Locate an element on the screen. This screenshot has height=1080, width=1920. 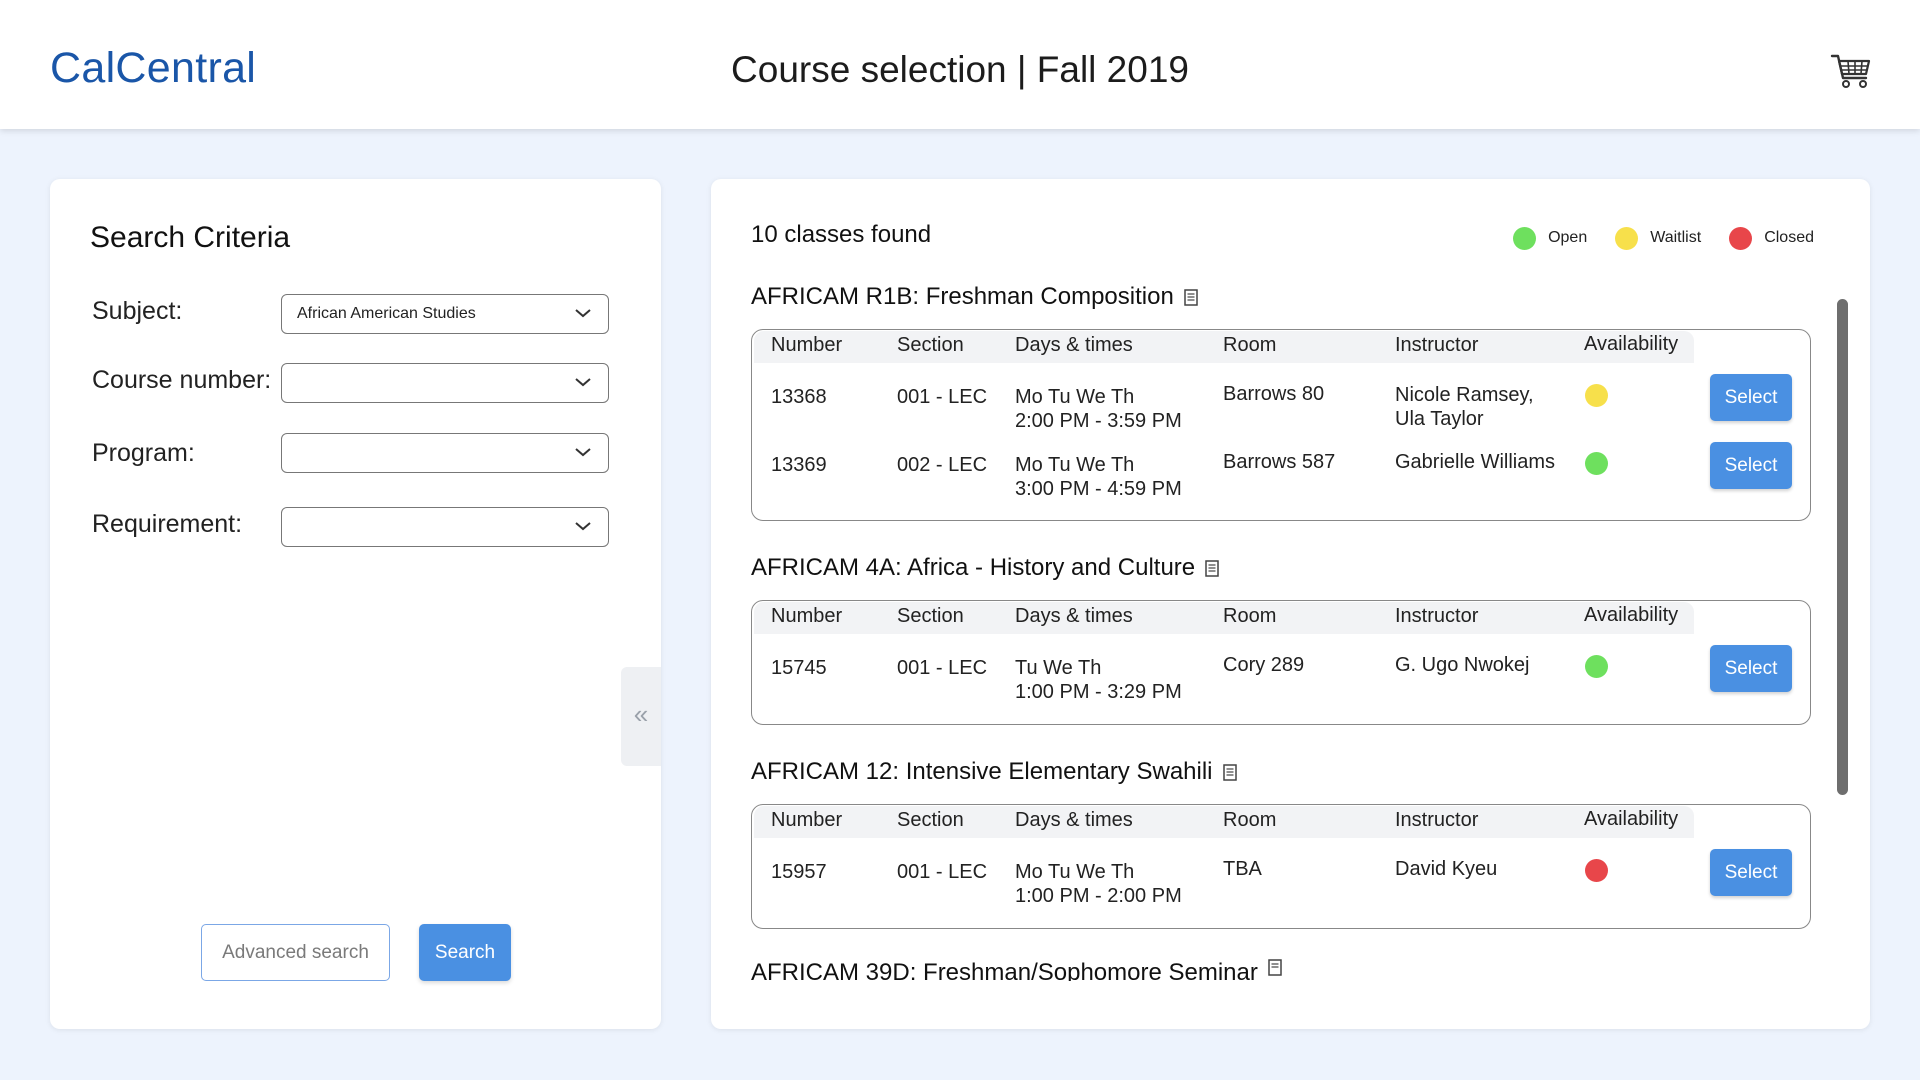
results-count: 10 classes found is located at coordinates (841, 234).